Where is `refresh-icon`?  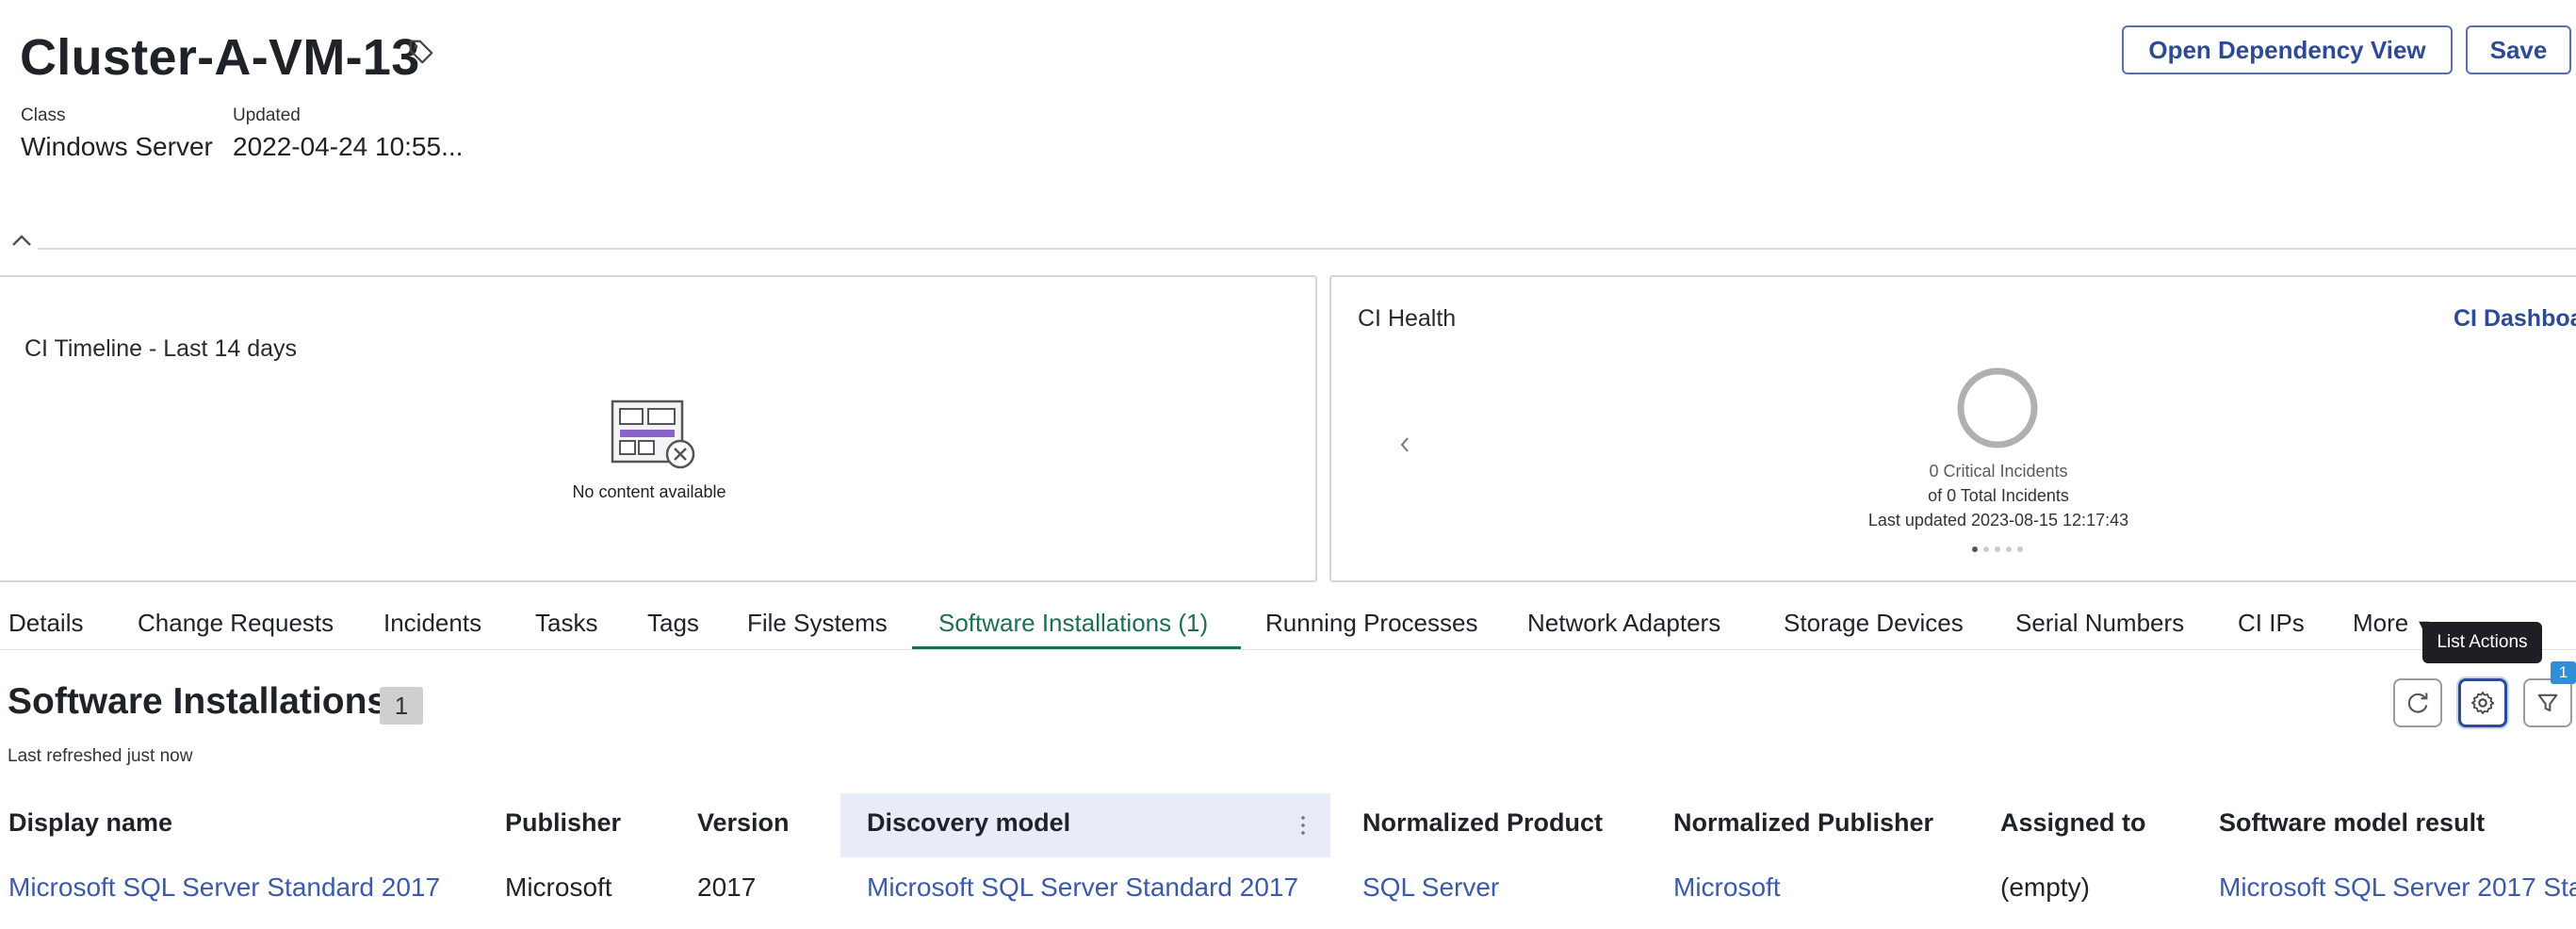 refresh-icon is located at coordinates (2417, 703).